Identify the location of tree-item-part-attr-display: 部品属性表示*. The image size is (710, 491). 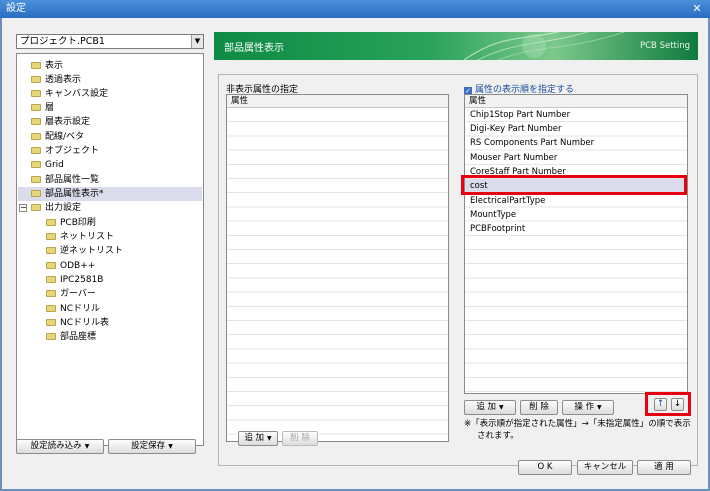
(110, 194).